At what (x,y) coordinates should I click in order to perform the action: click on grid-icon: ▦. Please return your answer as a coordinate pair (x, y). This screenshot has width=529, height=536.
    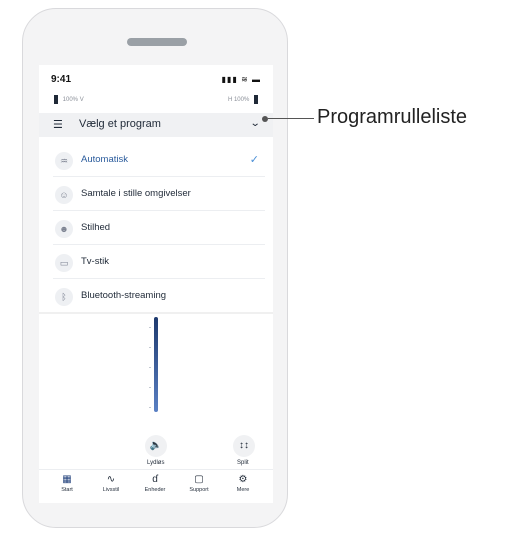
    Looking at the image, I should click on (67, 479).